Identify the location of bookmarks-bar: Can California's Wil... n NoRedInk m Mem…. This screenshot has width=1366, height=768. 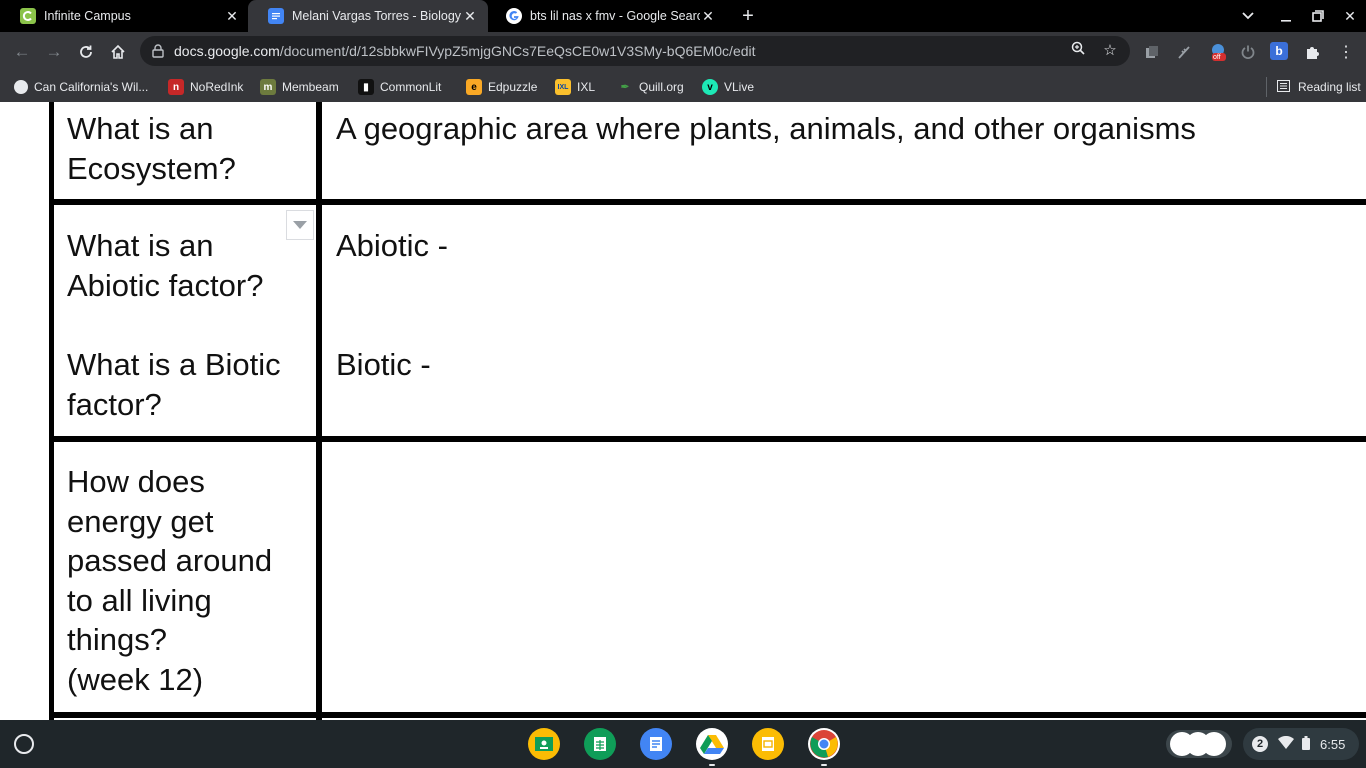
(683, 87).